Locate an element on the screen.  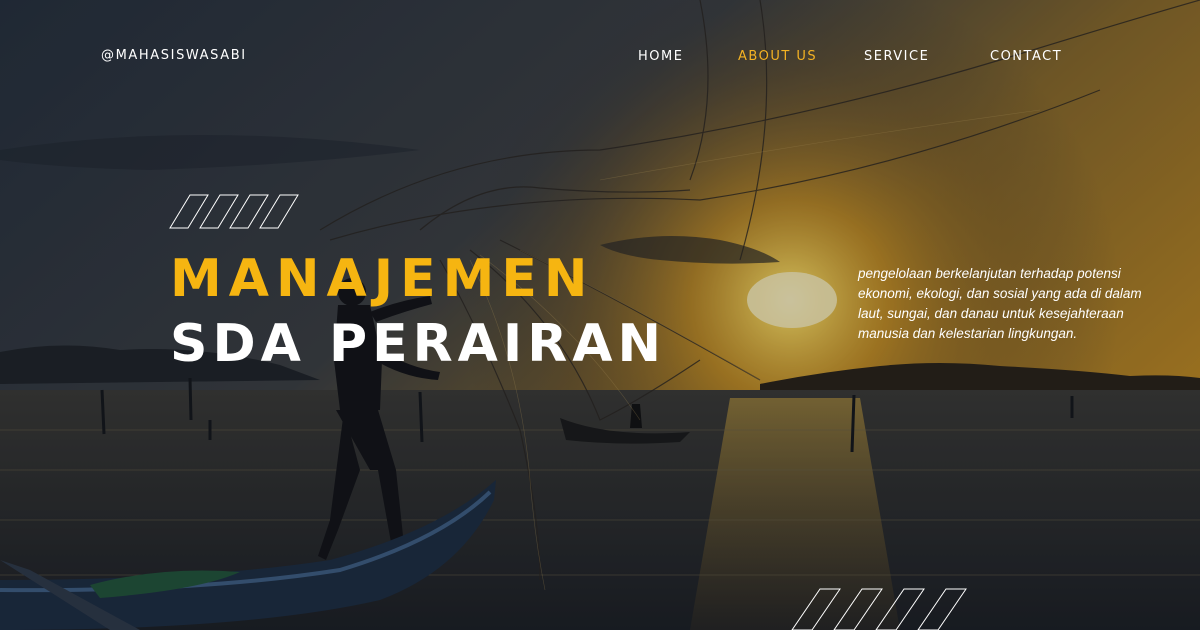
decorative-slashes-top is located at coordinates (234, 211).